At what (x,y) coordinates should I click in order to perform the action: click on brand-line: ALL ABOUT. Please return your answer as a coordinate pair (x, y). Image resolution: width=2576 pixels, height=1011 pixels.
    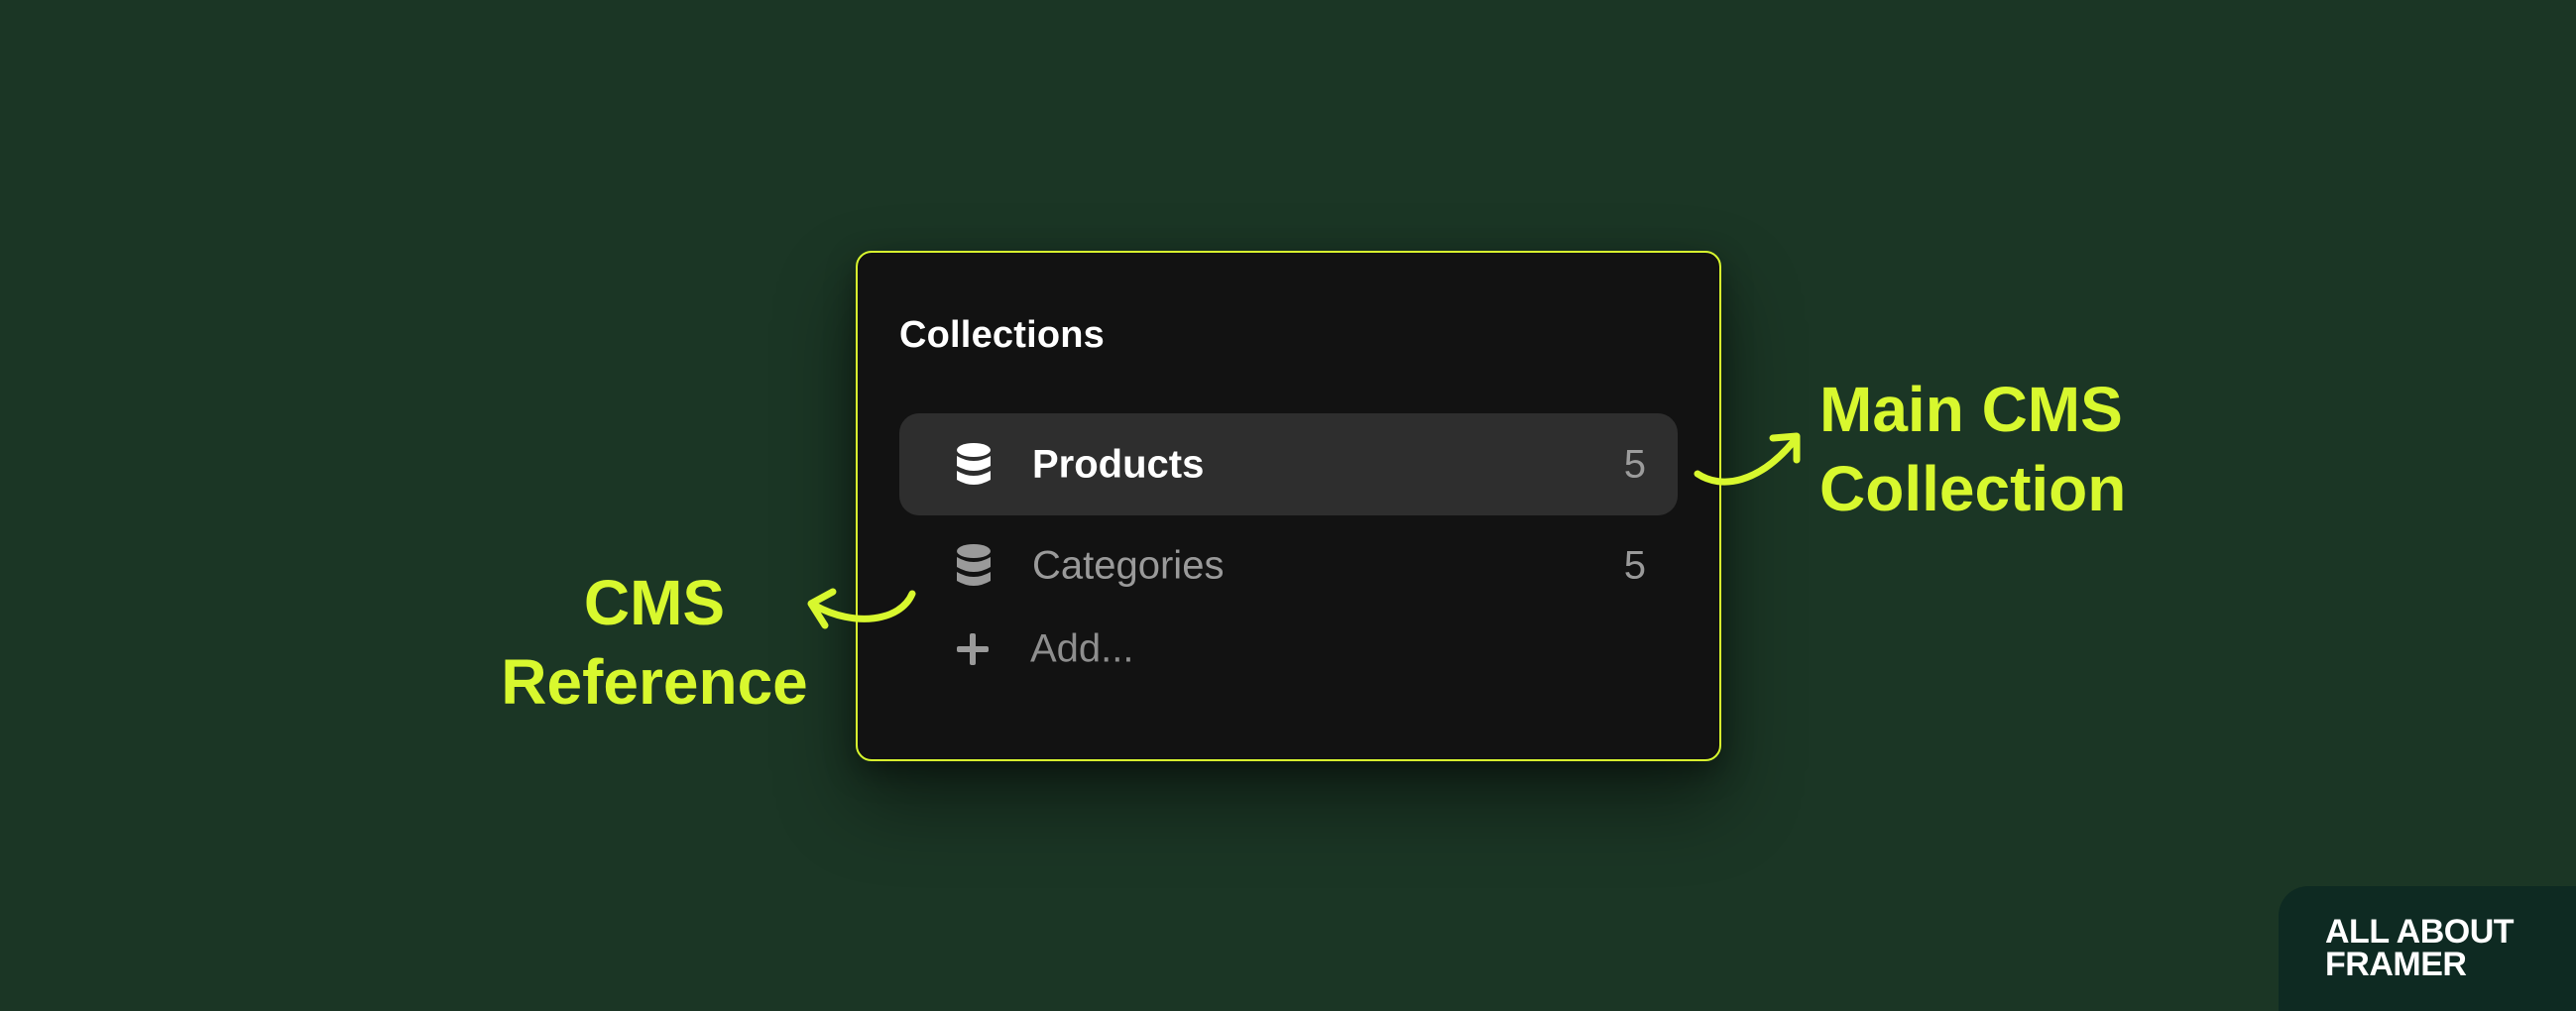
    Looking at the image, I should click on (2420, 932).